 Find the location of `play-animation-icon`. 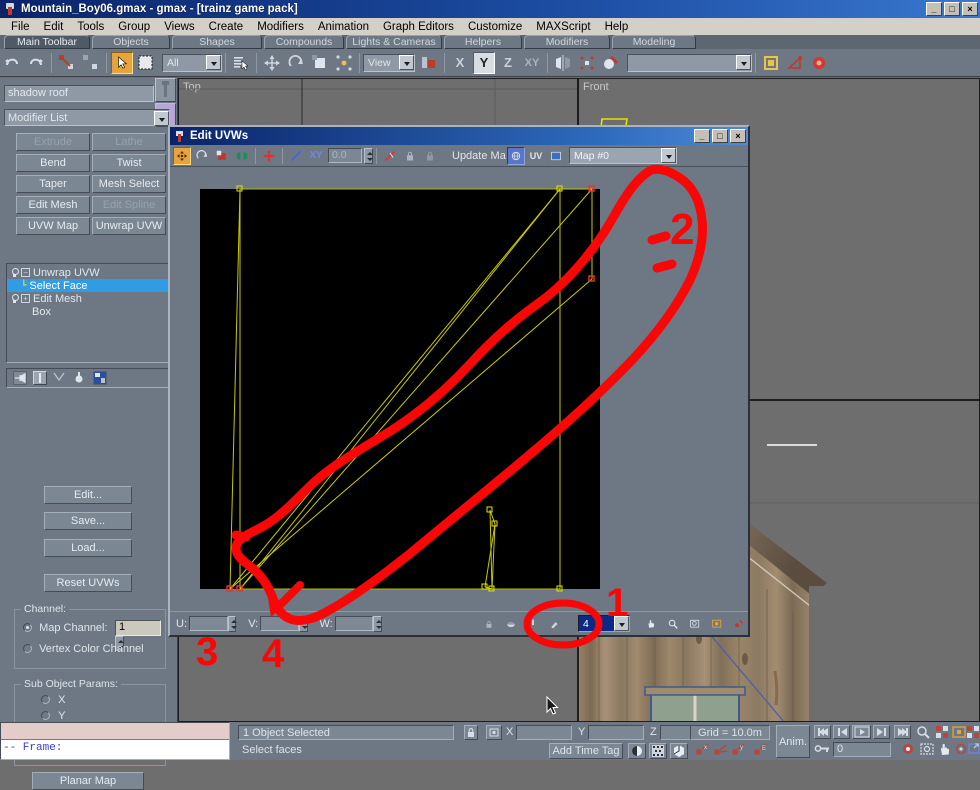

play-animation-icon is located at coordinates (861, 732).